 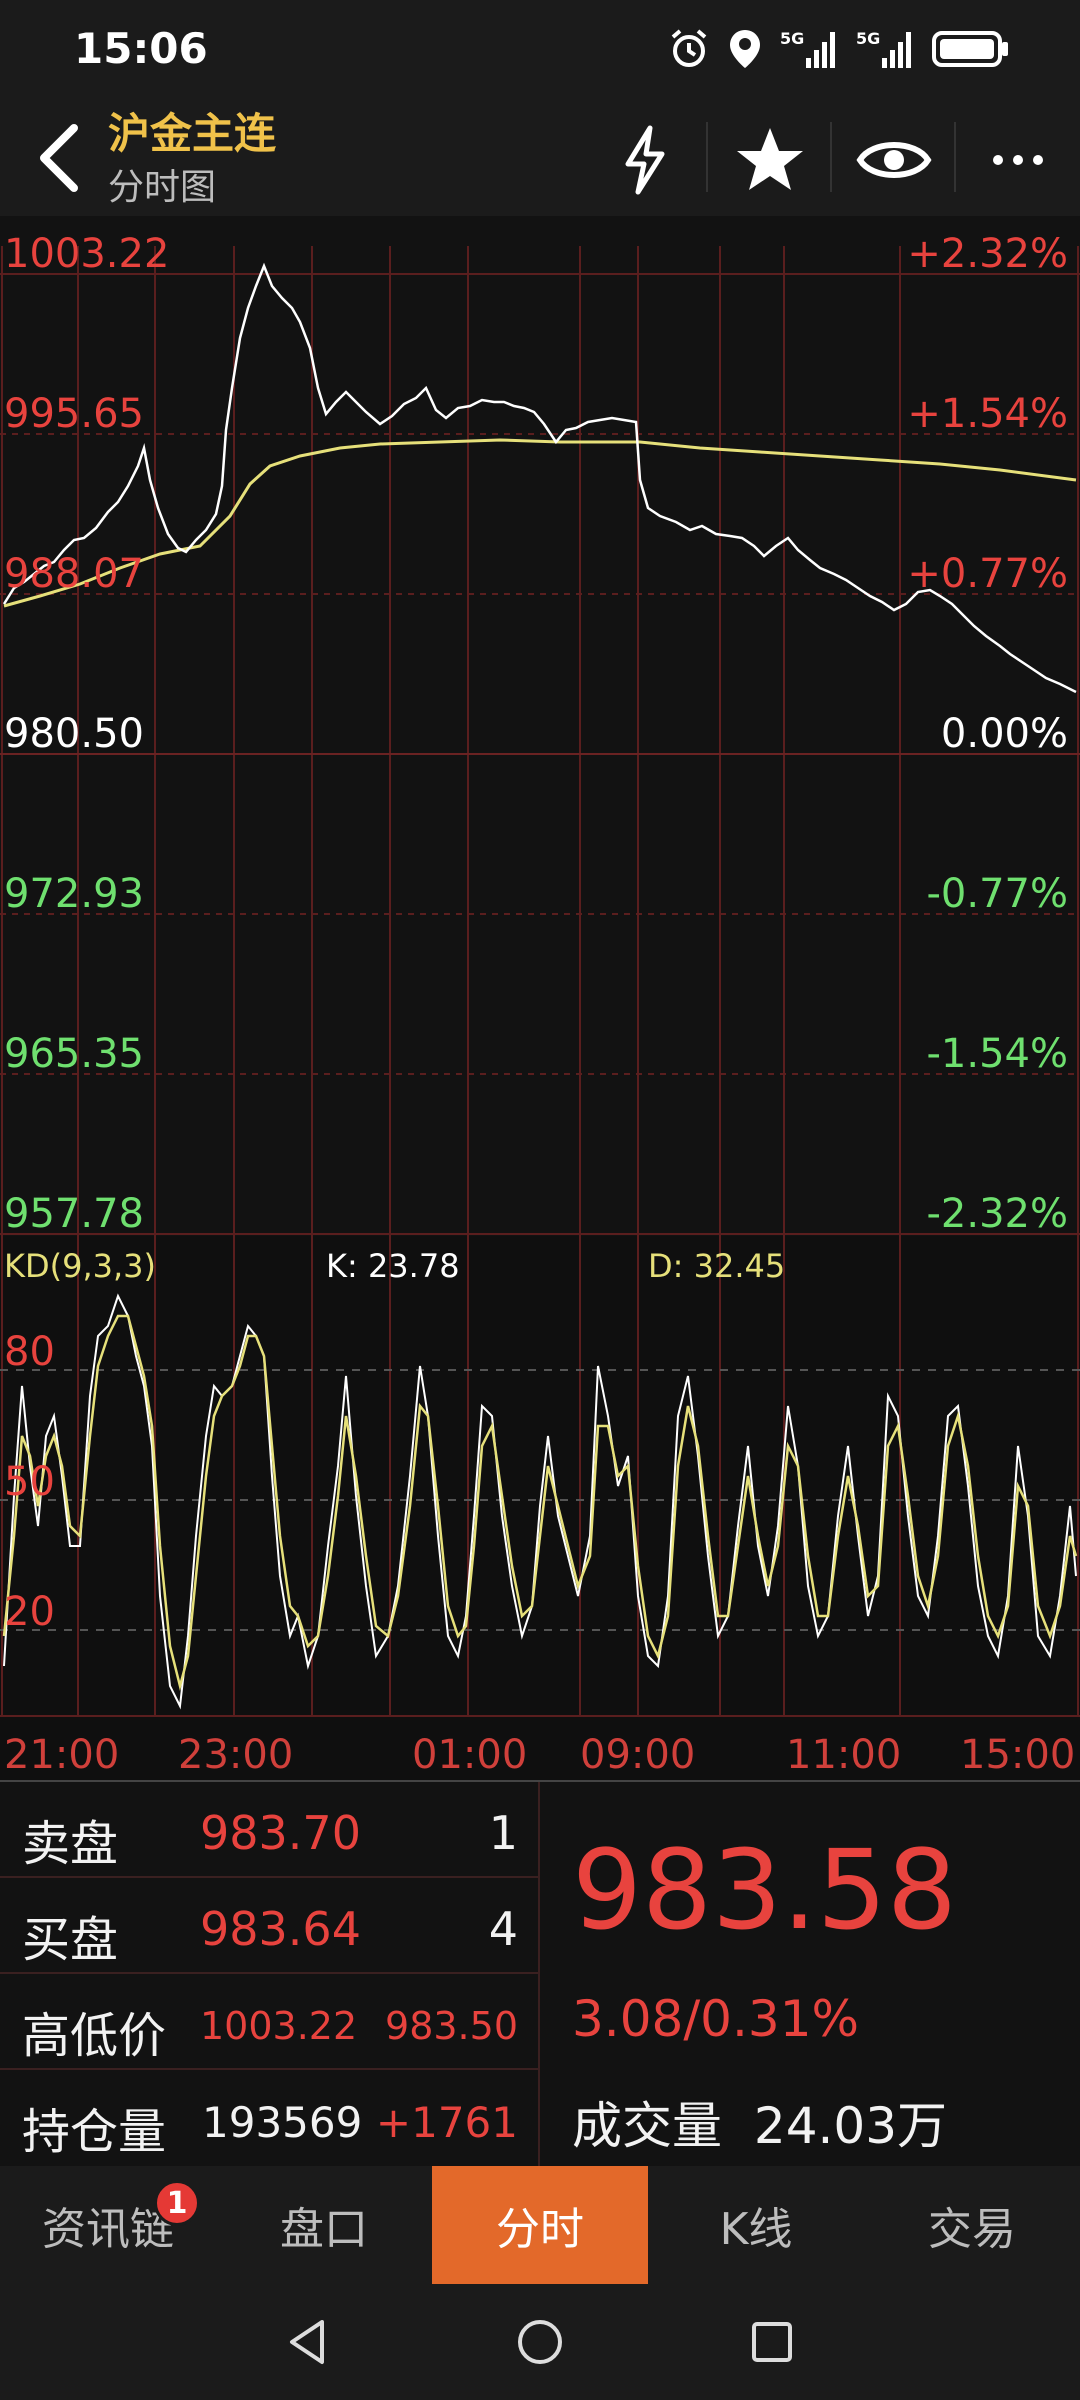 What do you see at coordinates (689, 48) in the screenshot?
I see `alarm-icon` at bounding box center [689, 48].